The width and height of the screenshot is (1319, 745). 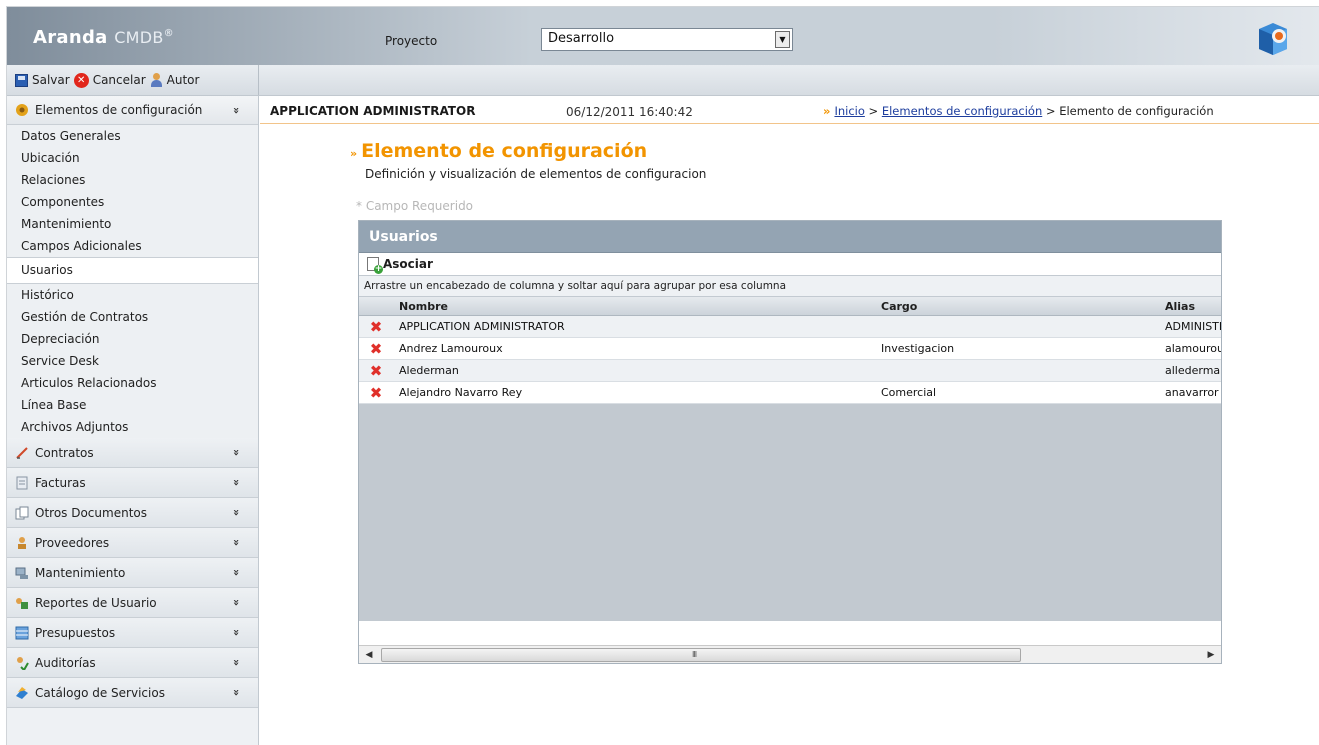 What do you see at coordinates (790, 264) in the screenshot?
I see `associate-button: Asociar` at bounding box center [790, 264].